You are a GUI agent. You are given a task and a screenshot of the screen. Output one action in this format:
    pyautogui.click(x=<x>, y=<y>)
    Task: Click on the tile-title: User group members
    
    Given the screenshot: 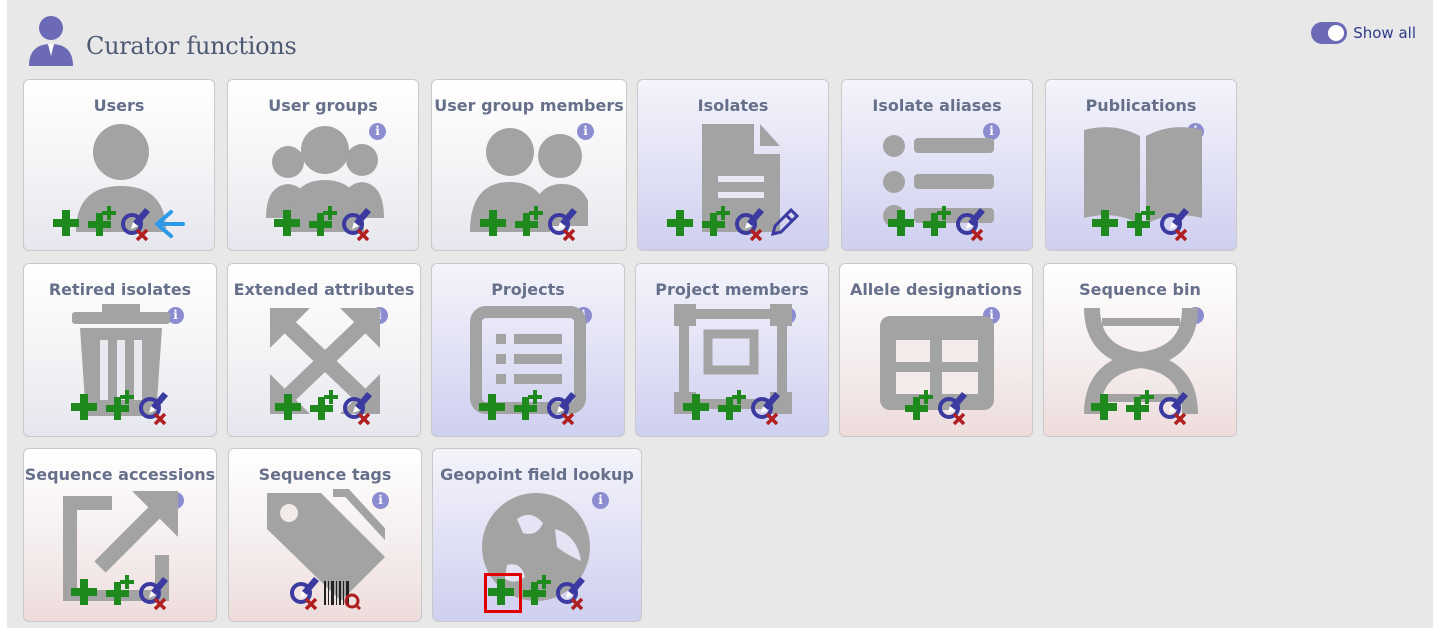 What is the action you would take?
    pyautogui.click(x=529, y=105)
    